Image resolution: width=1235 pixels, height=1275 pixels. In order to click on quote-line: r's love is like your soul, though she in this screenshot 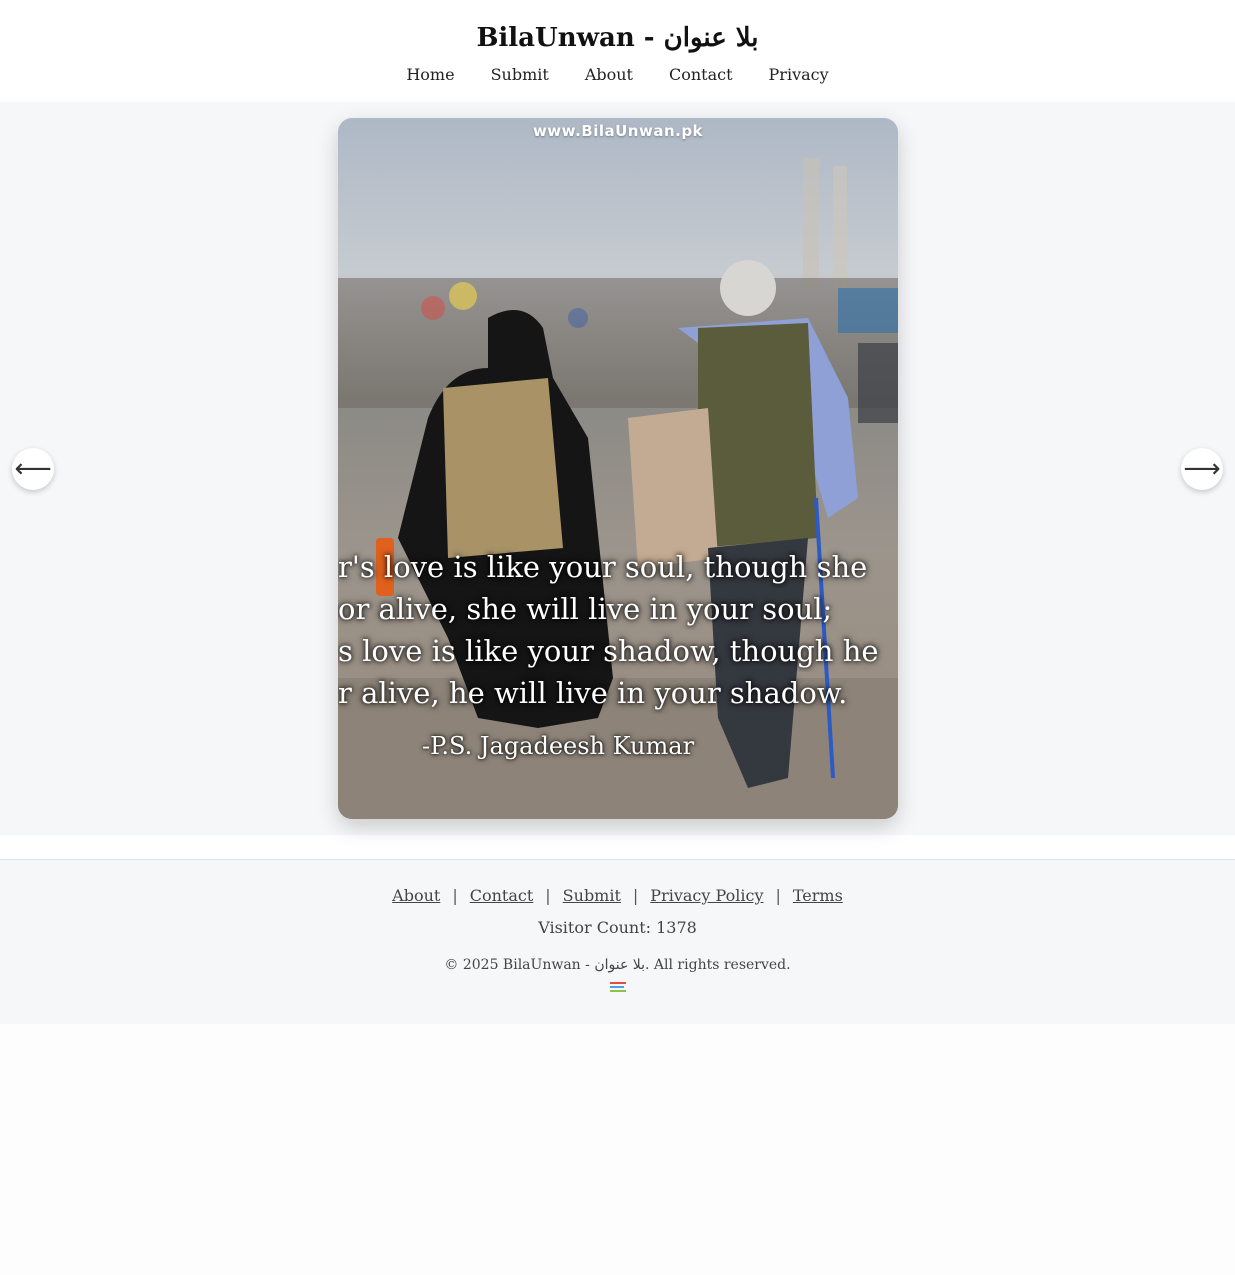, I will do `click(603, 567)`.